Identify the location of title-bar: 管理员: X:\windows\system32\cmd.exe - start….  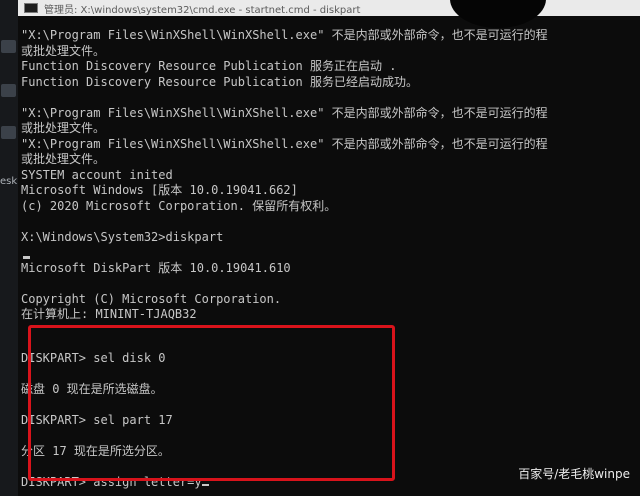
(329, 8).